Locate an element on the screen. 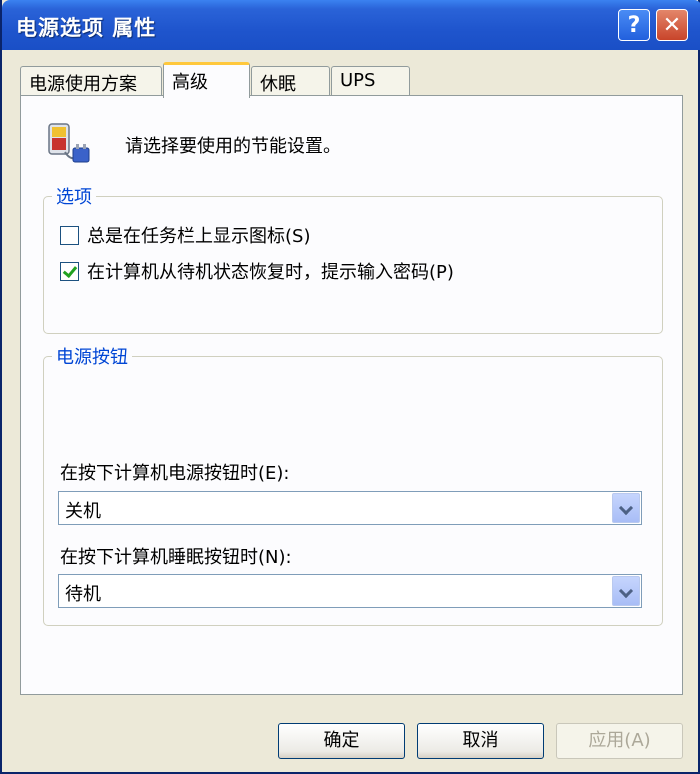  cancel-button: 取消 is located at coordinates (480, 741).